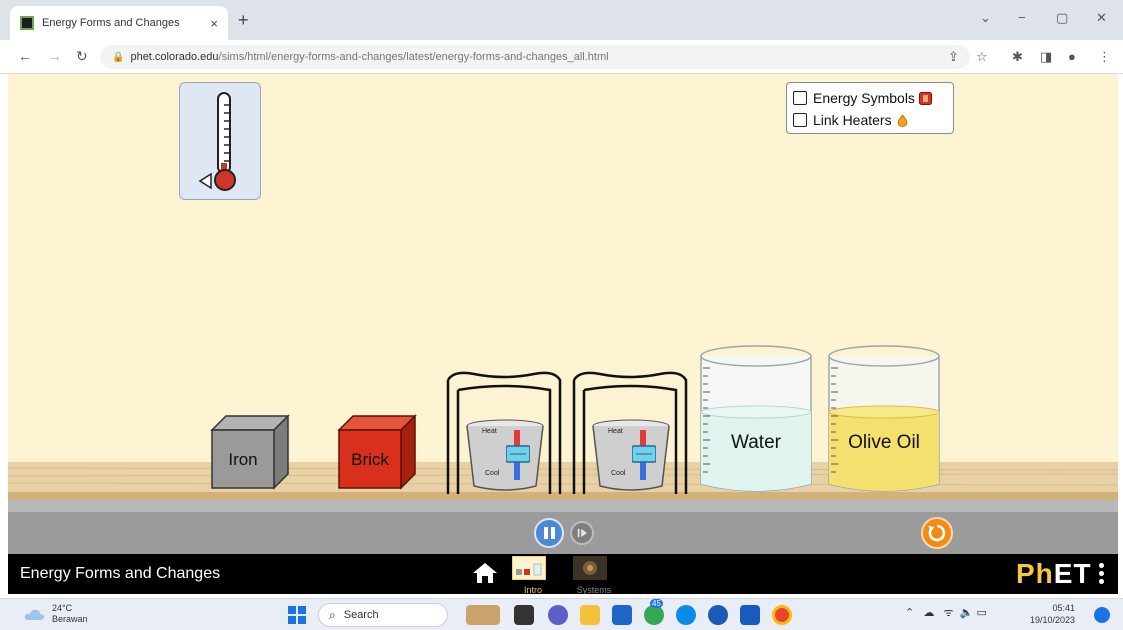 This screenshot has width=1123, height=630. I want to click on reset-all-button, so click(937, 533).